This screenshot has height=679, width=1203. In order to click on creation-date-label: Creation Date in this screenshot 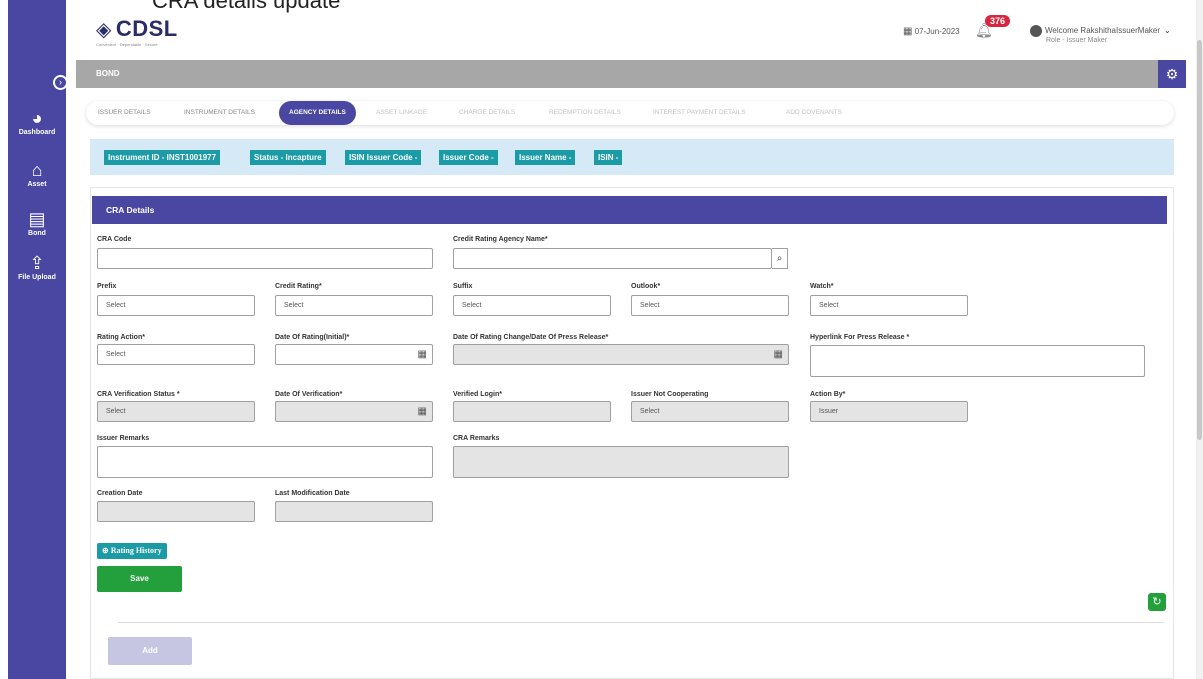, I will do `click(120, 493)`.